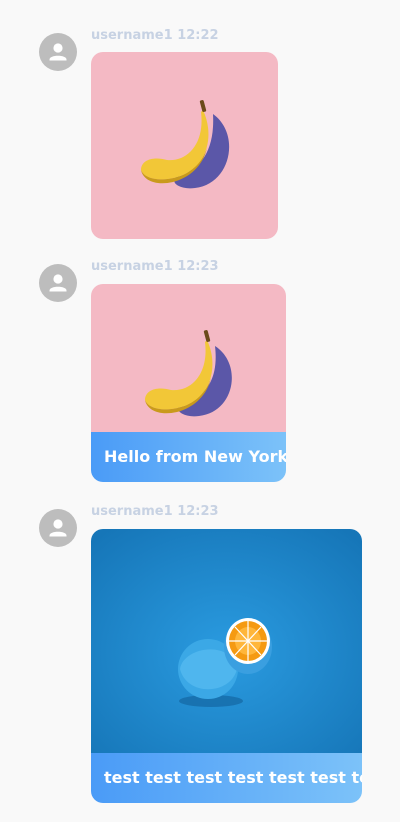  What do you see at coordinates (226, 778) in the screenshot?
I see `message-caption: test test test test test test test` at bounding box center [226, 778].